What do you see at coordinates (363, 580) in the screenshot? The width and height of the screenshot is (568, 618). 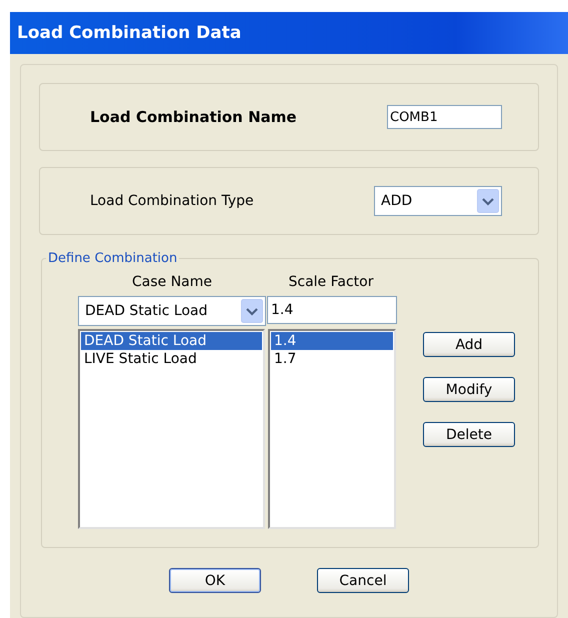 I see `dialog-button: Cancel` at bounding box center [363, 580].